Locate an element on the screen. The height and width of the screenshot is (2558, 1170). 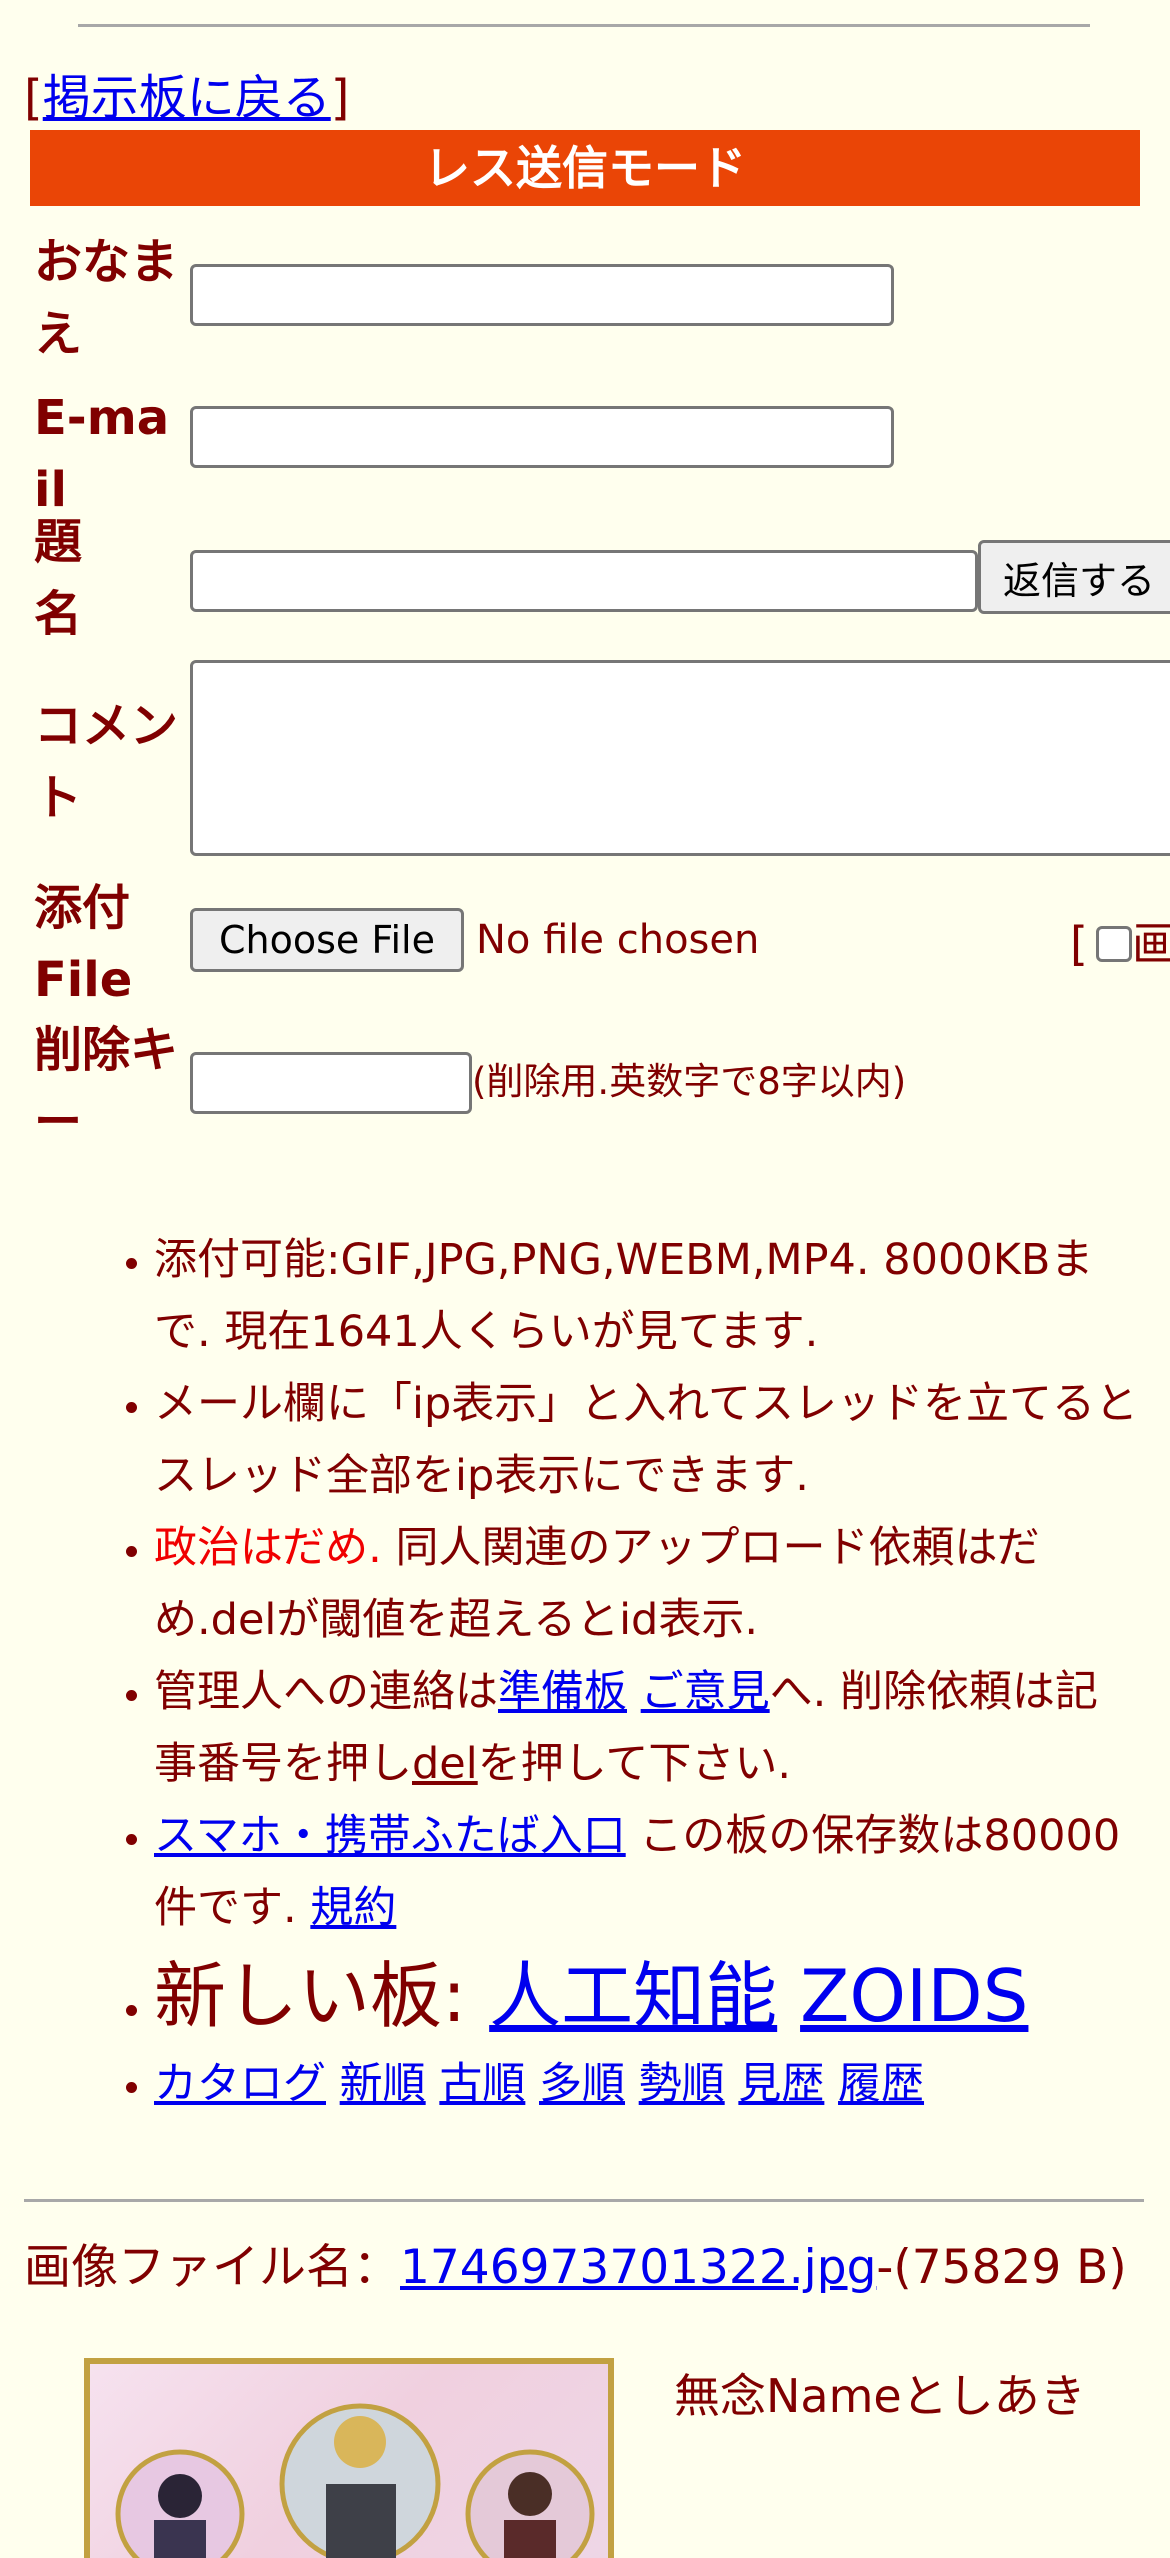
choose-file-button: Choose File is located at coordinates (327, 940).